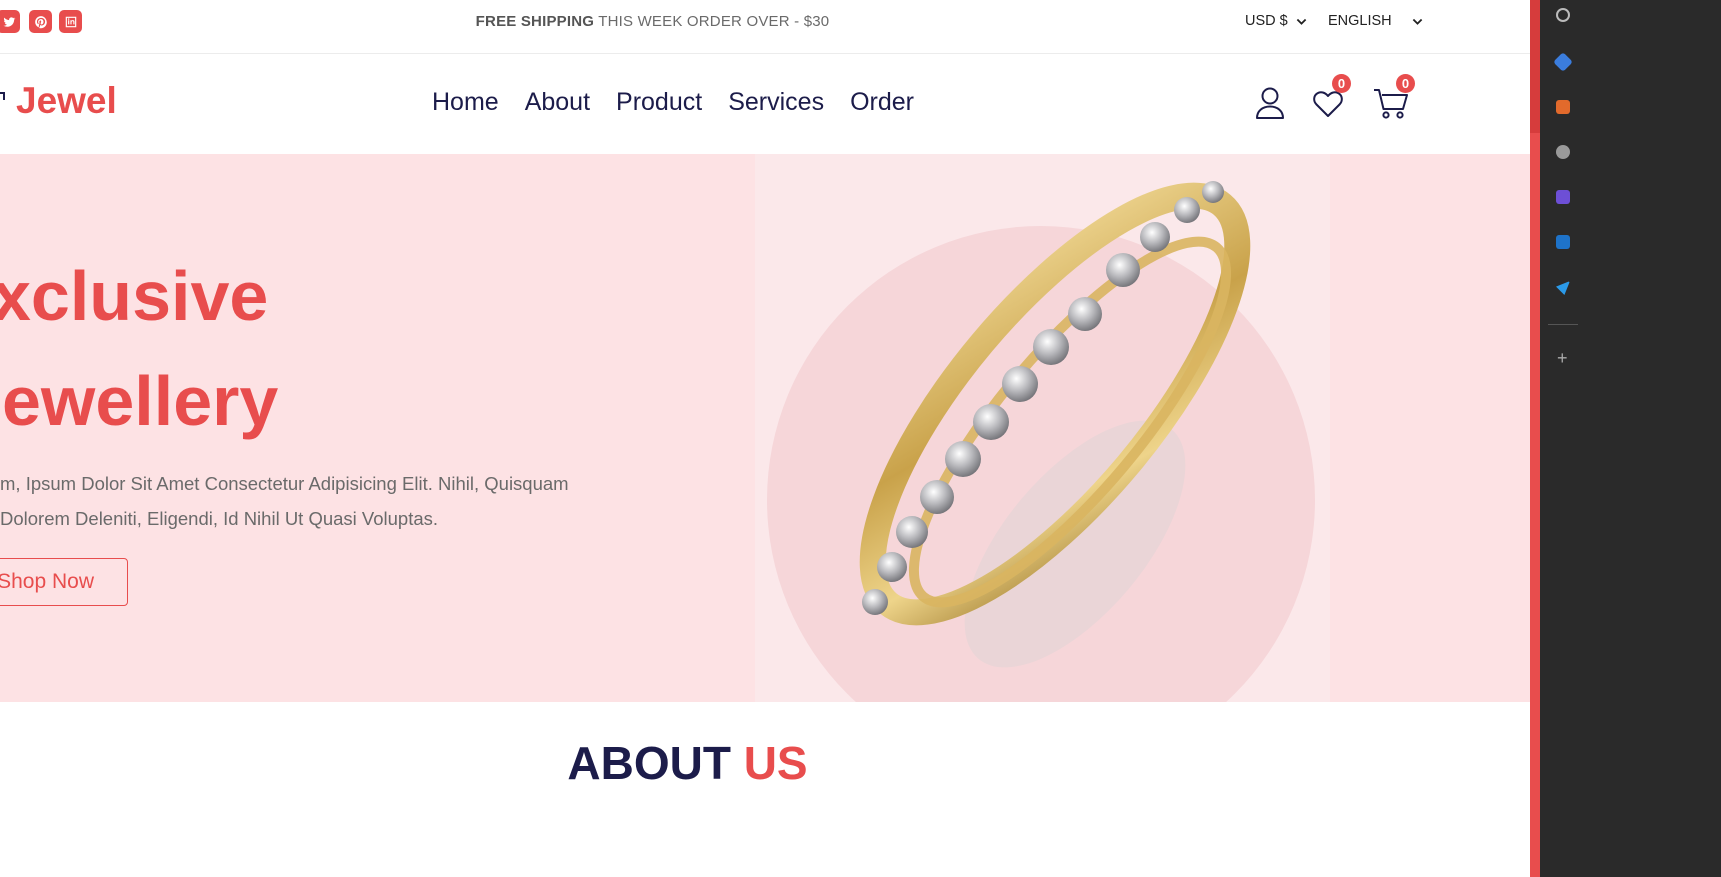 The image size is (1721, 877). What do you see at coordinates (882, 102) in the screenshot?
I see `nav-order: Order` at bounding box center [882, 102].